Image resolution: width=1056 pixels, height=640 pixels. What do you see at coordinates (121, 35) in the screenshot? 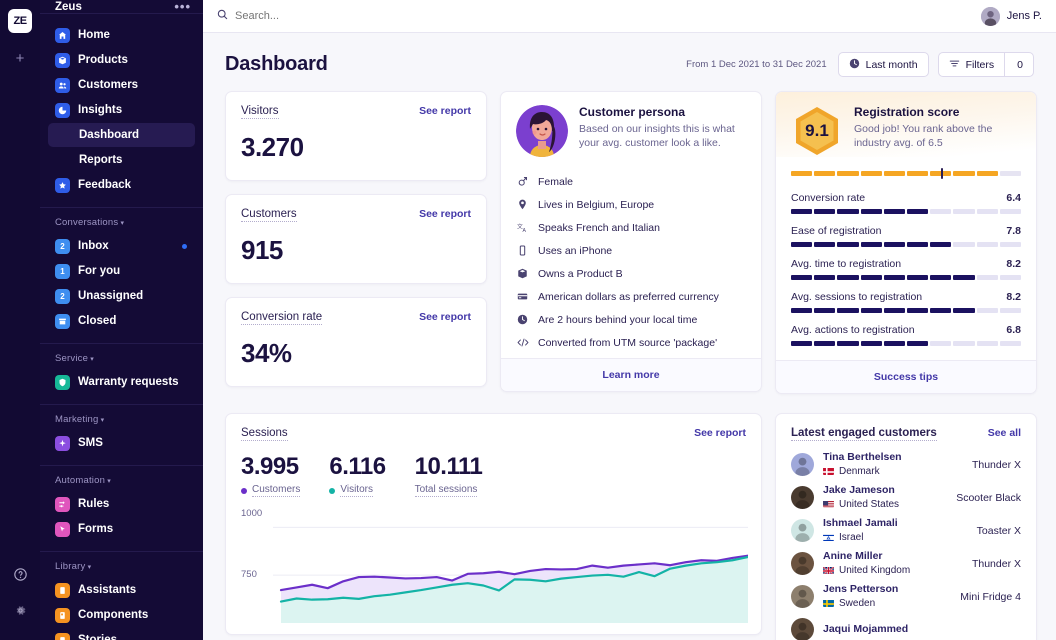
I see `sidebar-item-home: Home` at bounding box center [121, 35].